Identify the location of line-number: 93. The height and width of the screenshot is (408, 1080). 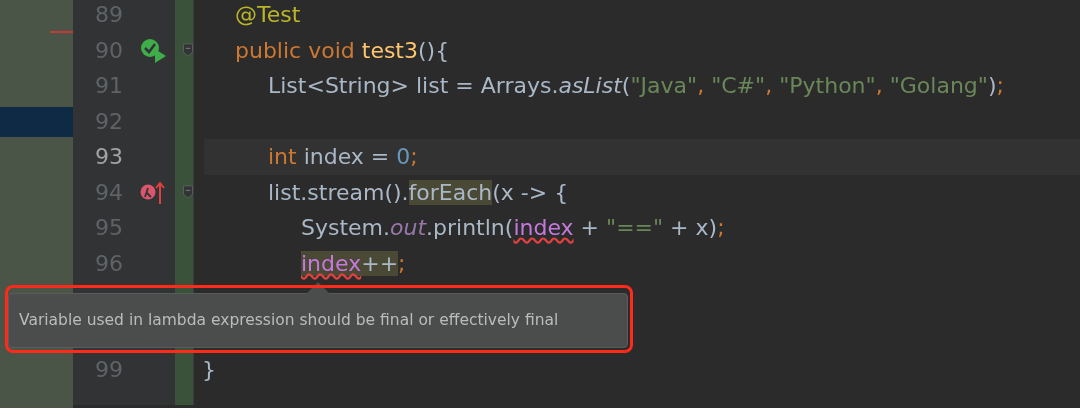
(108, 157).